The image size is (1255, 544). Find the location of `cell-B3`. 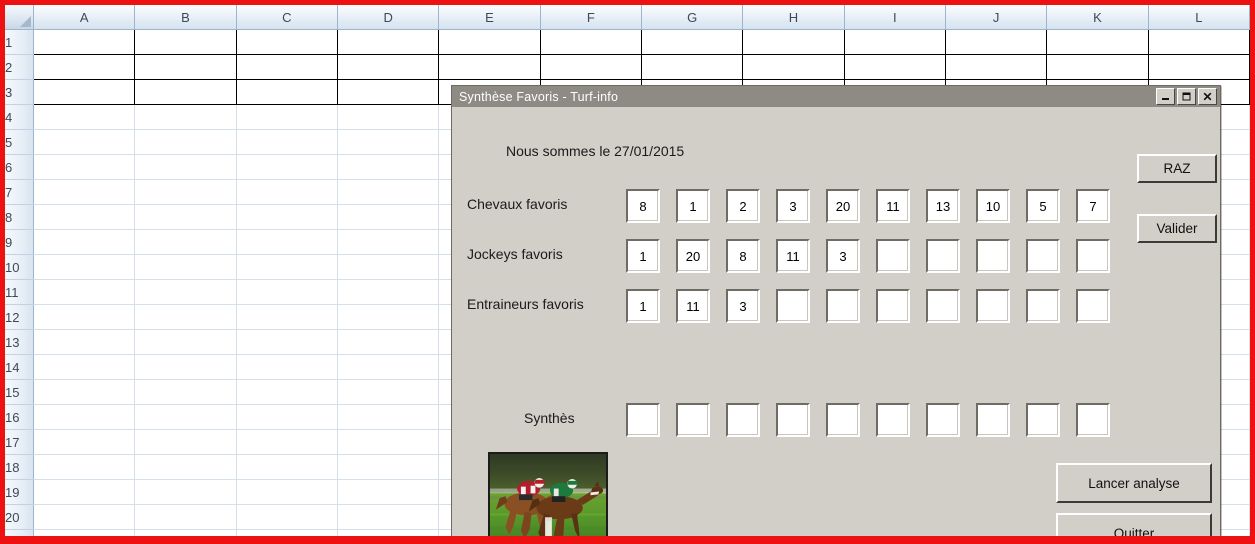

cell-B3 is located at coordinates (185, 92).